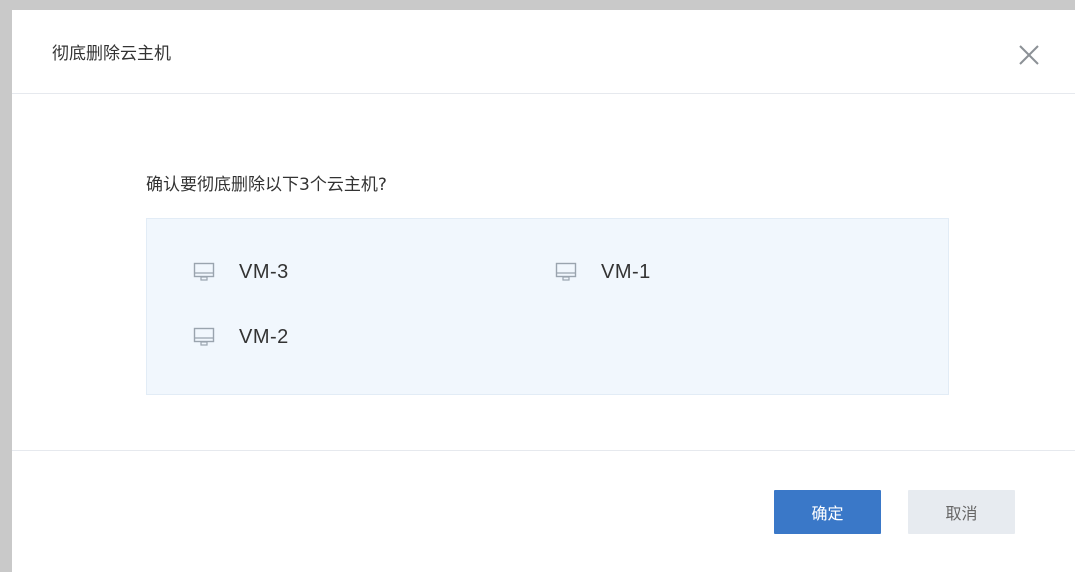  I want to click on dialog-title: 彻底删除云主机, so click(111, 54).